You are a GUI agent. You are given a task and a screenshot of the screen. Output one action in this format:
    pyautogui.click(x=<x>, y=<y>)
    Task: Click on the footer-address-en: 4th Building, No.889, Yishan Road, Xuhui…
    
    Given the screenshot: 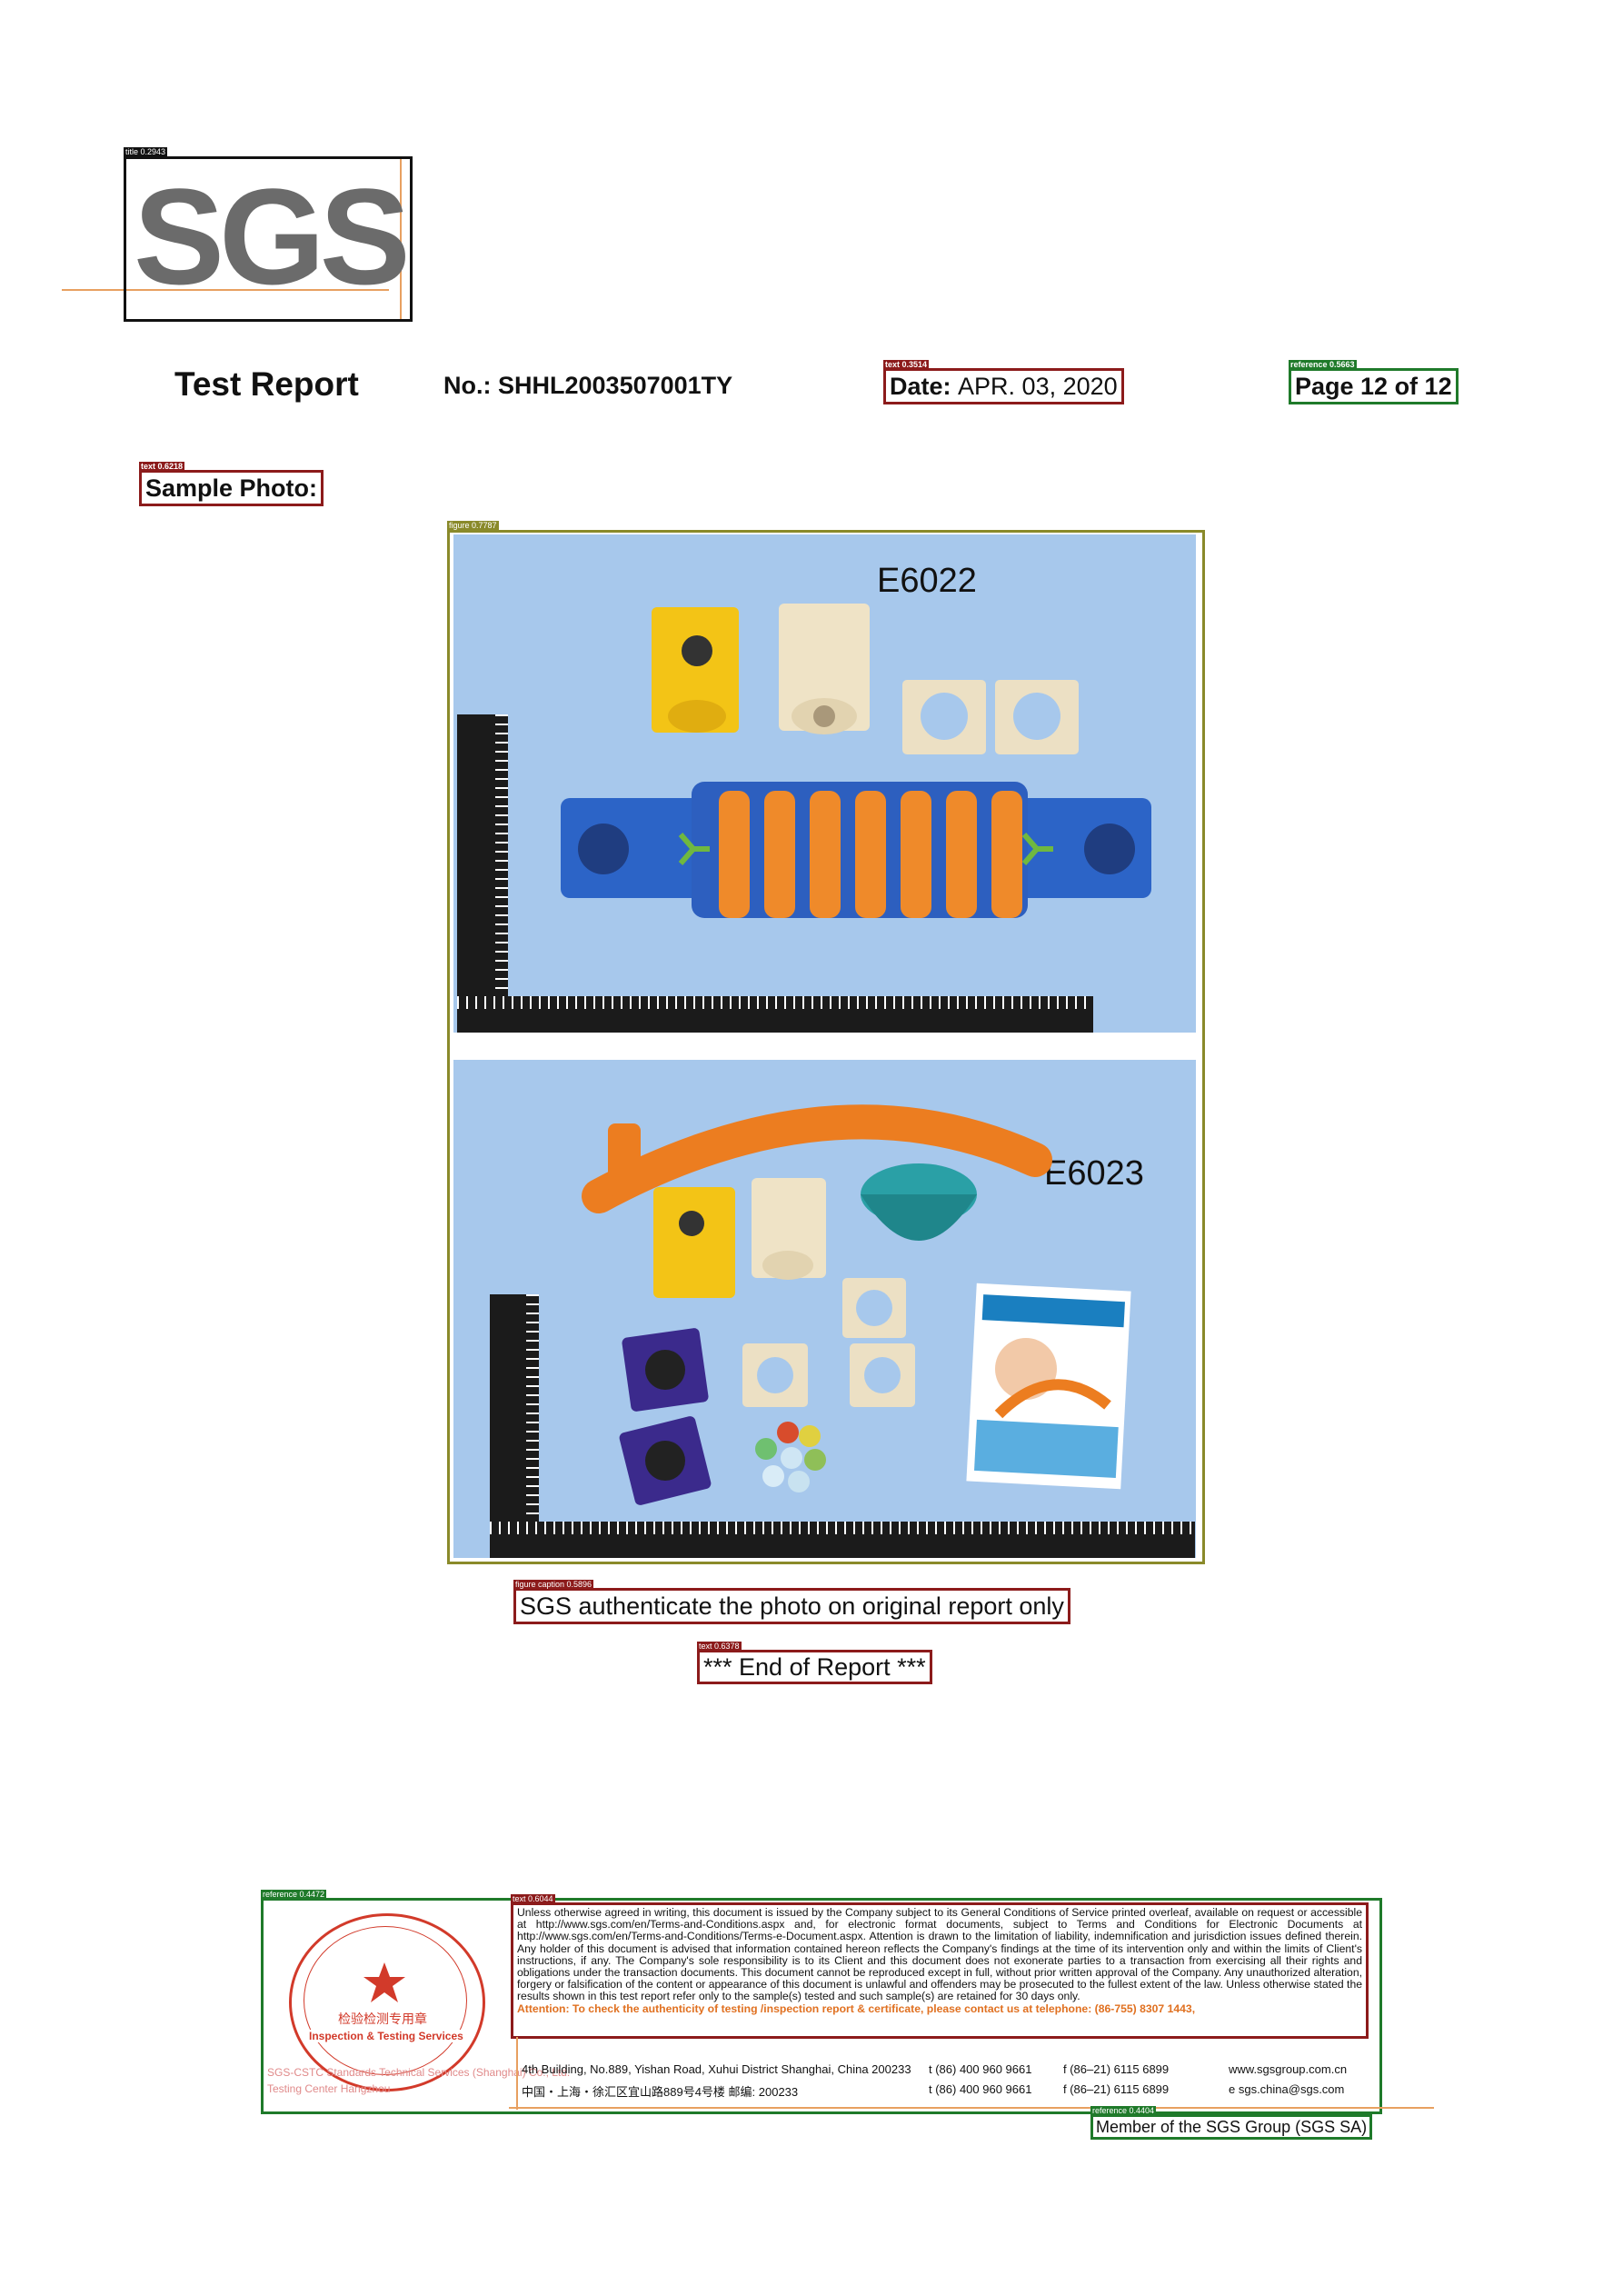 What is the action you would take?
    pyautogui.click(x=716, y=2069)
    